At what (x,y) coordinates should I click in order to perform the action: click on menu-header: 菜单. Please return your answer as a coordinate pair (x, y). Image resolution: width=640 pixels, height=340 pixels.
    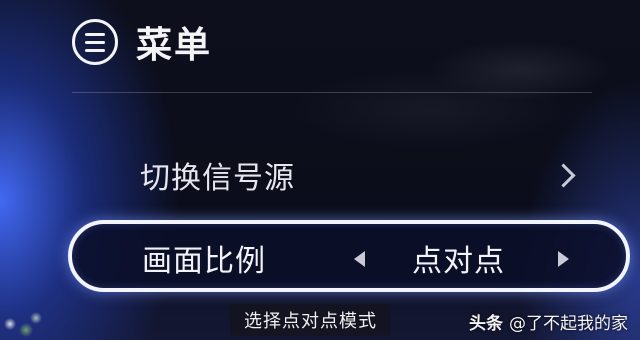
    Looking at the image, I should click on (142, 42).